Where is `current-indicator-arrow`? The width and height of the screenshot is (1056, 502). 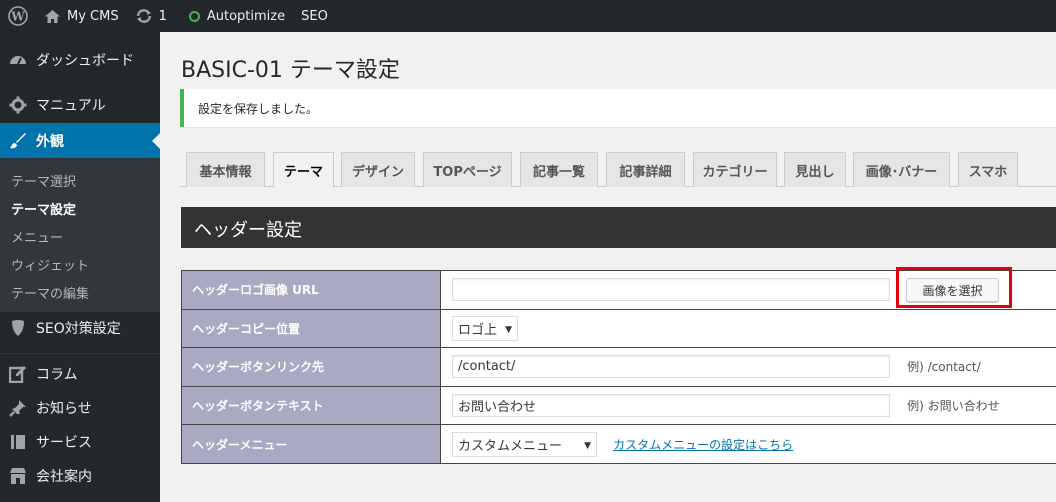 current-indicator-arrow is located at coordinates (156, 140).